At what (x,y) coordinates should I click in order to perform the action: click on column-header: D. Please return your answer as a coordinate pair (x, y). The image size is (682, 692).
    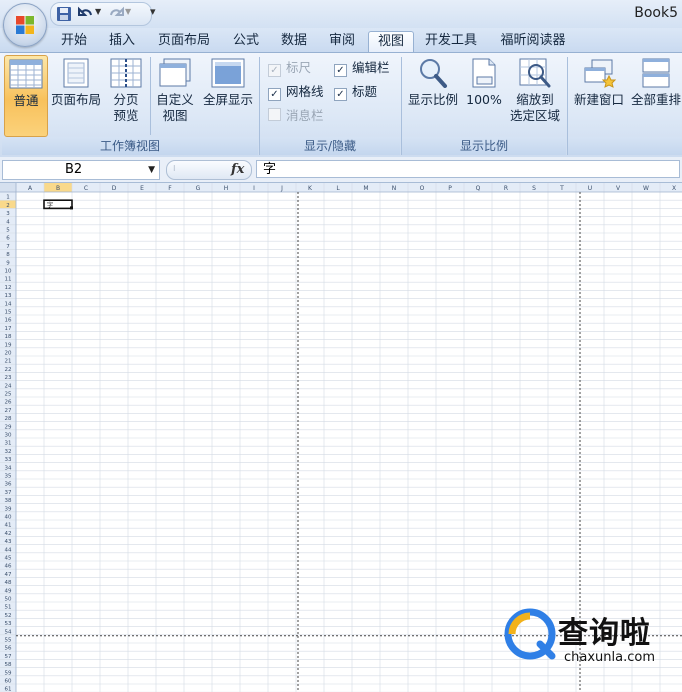
    Looking at the image, I should click on (114, 188).